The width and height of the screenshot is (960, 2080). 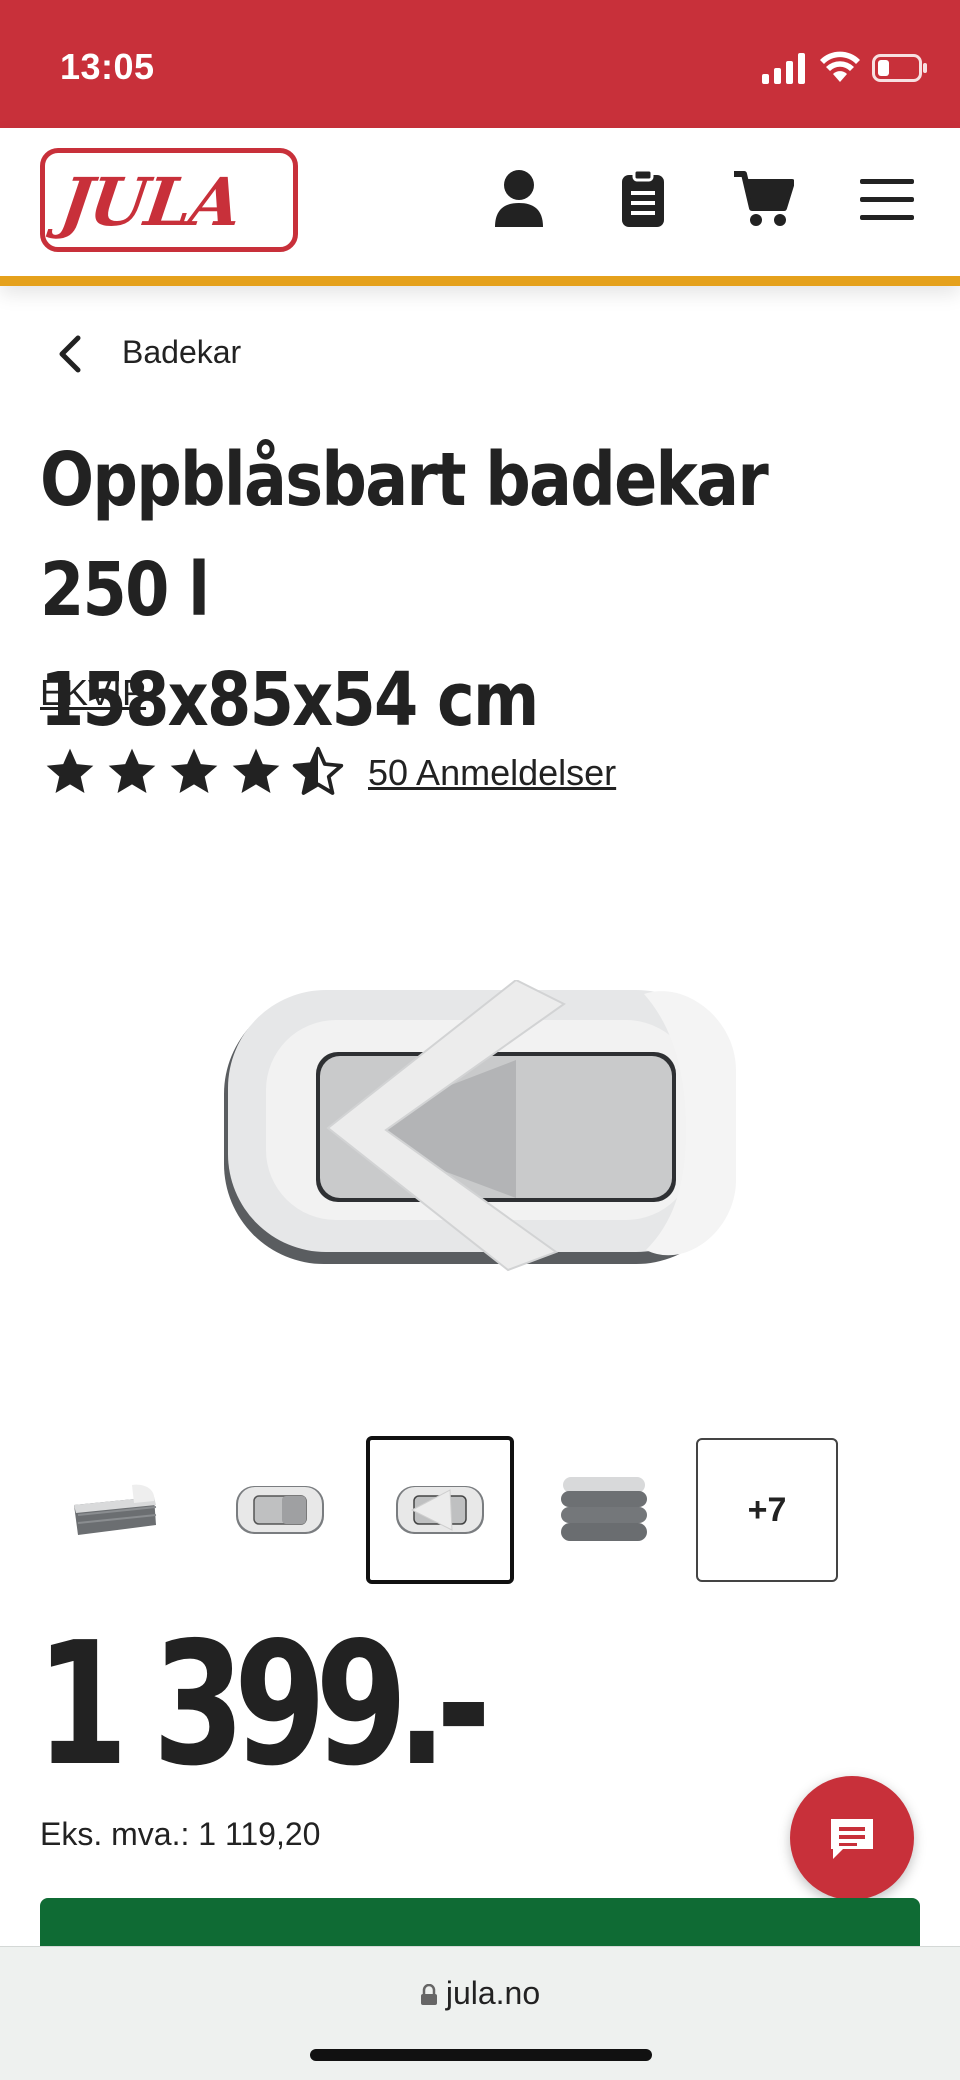 What do you see at coordinates (480, 2013) in the screenshot?
I see `browser-url-bar: jula.no` at bounding box center [480, 2013].